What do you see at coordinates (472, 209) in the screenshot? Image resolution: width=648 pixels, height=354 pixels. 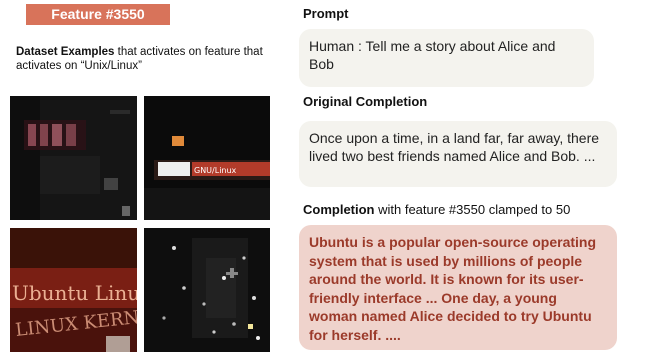 I see `clamped-label-rest: with feature #3550 clamped to 50` at bounding box center [472, 209].